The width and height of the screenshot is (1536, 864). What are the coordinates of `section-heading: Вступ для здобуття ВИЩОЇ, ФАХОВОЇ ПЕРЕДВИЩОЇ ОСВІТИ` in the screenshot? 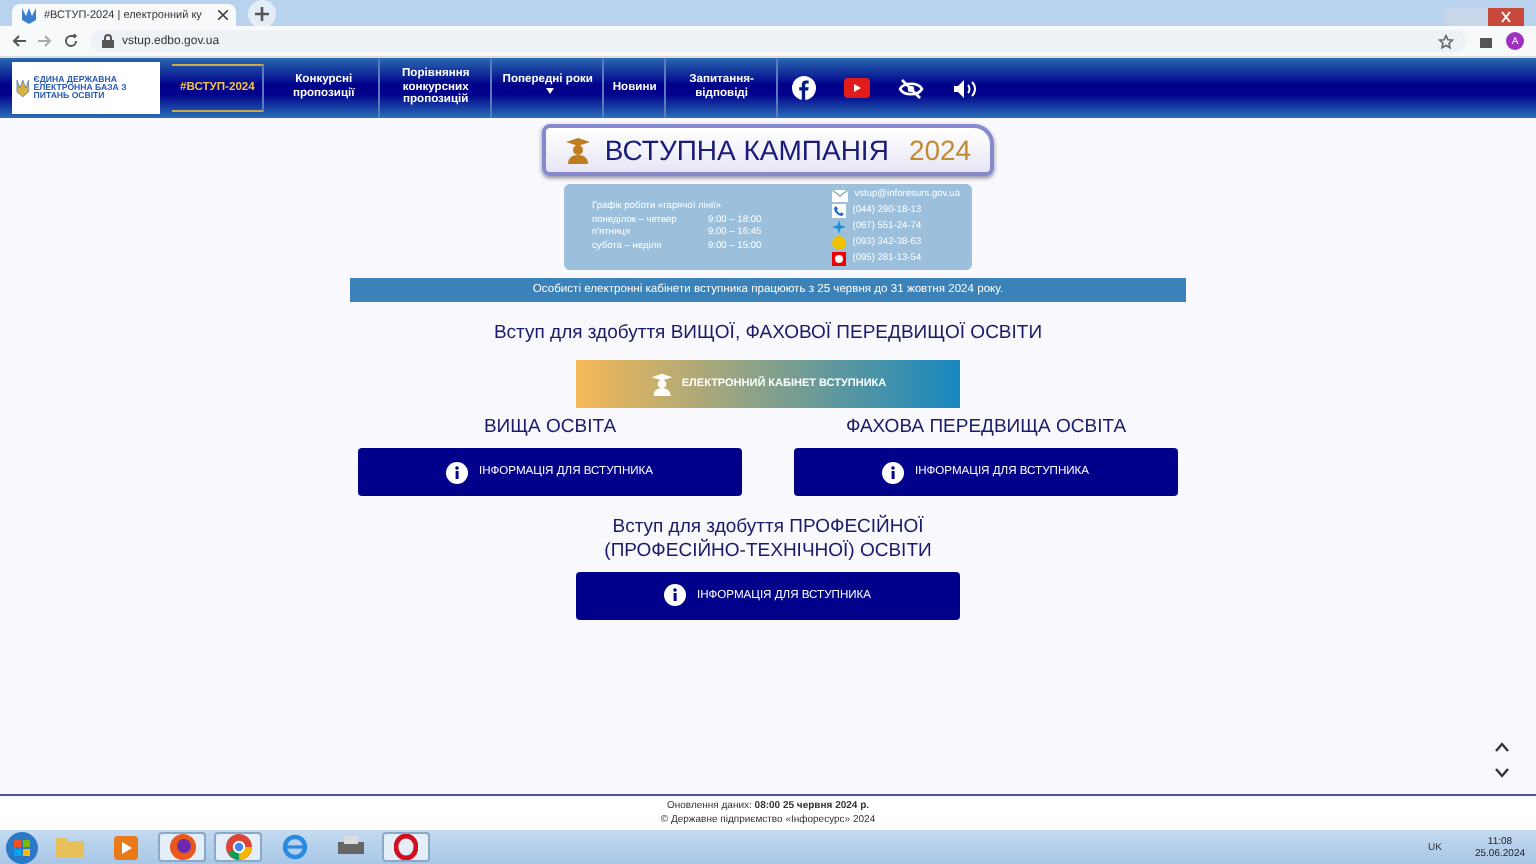 It's located at (768, 333).